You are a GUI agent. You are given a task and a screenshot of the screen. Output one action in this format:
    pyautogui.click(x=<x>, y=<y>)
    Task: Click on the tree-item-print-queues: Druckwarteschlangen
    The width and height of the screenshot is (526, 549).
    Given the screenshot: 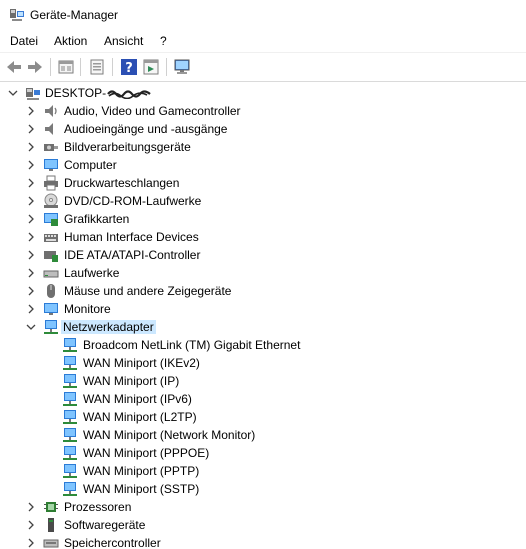 What is the action you would take?
    pyautogui.click(x=263, y=183)
    